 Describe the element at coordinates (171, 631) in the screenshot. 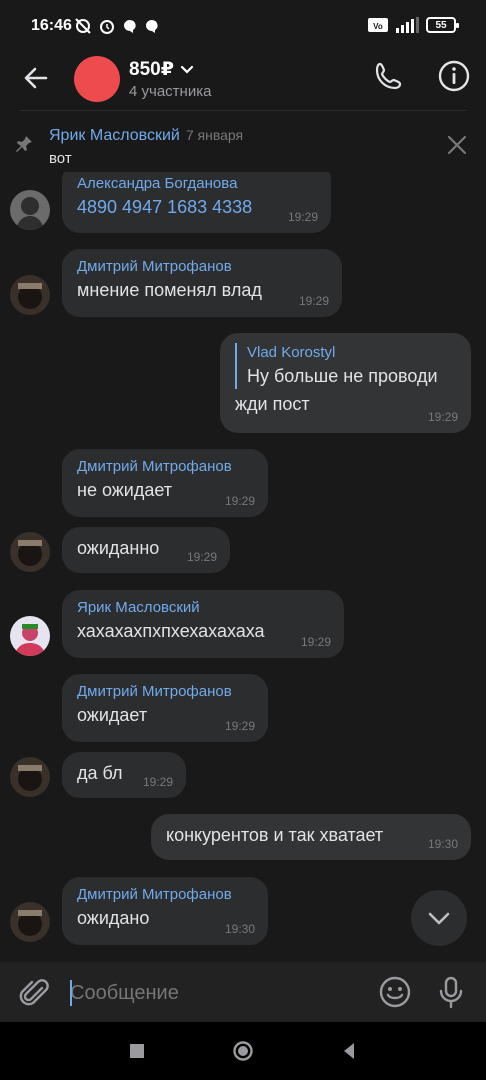

I see `message-text: хахахахпхпхехахахаха` at that location.